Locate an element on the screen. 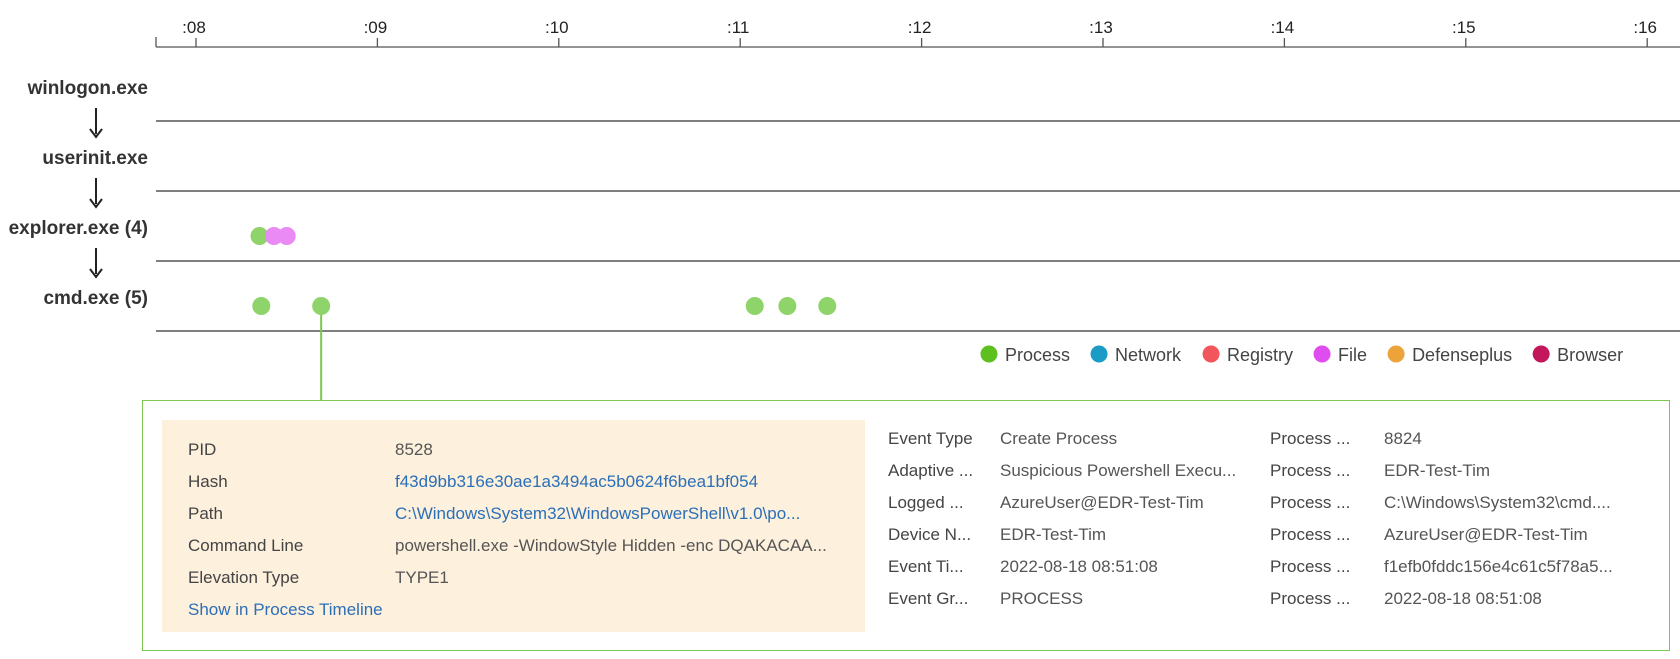 The width and height of the screenshot is (1680, 659). event-field-value: Create Process is located at coordinates (1059, 438).